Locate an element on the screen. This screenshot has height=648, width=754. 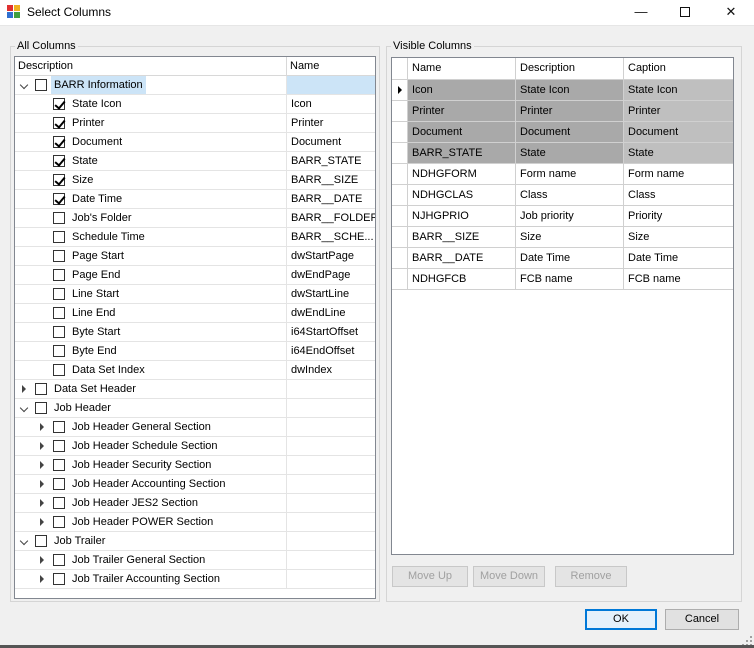
grid-cell-caption: Printer is located at coordinates (678, 111).